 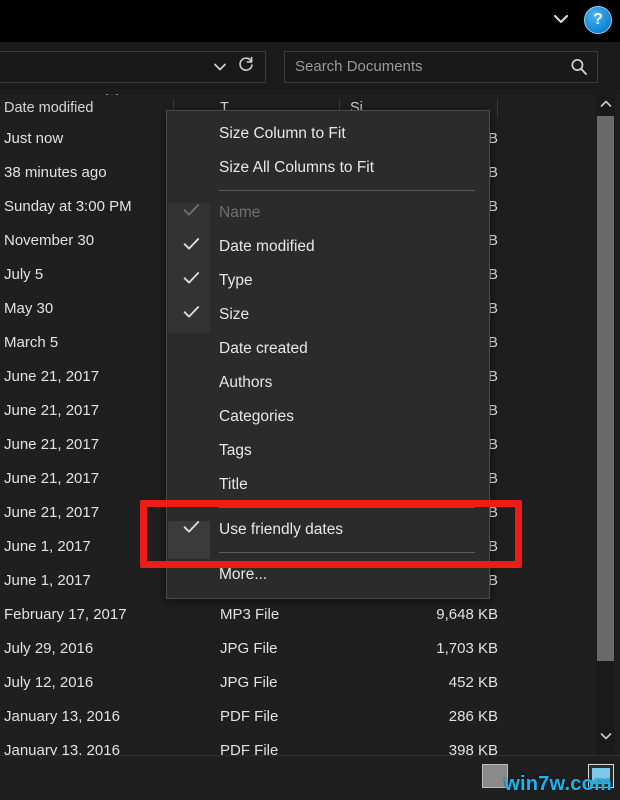 I want to click on menu-item-size-column-to-fit: Size Column to Fit, so click(x=328, y=134).